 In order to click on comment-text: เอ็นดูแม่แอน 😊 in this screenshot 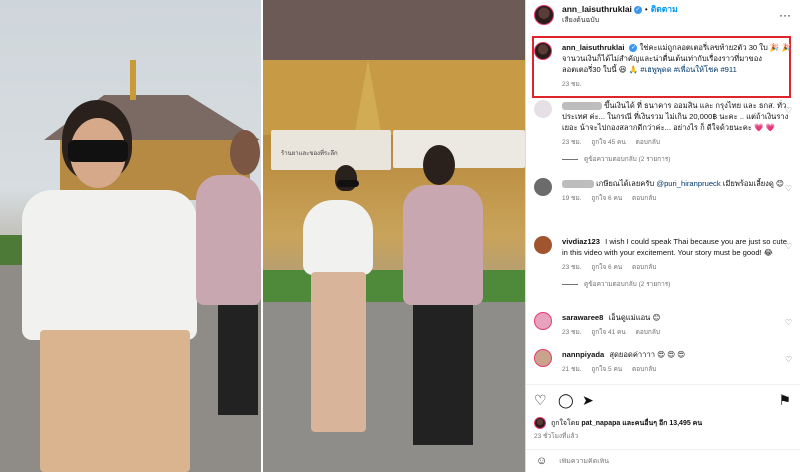, I will do `click(634, 317)`.